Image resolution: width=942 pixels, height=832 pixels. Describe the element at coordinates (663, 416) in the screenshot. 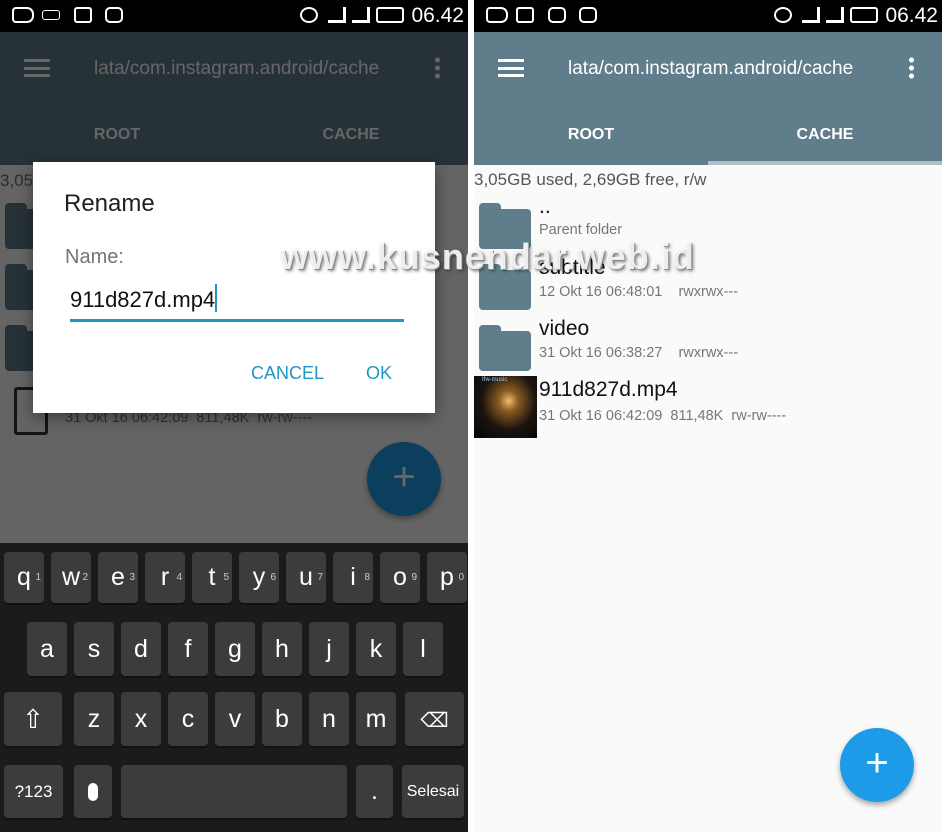

I see `file-meta: 31 Okt 16 06:42:09 811,48K rw-rw----` at that location.